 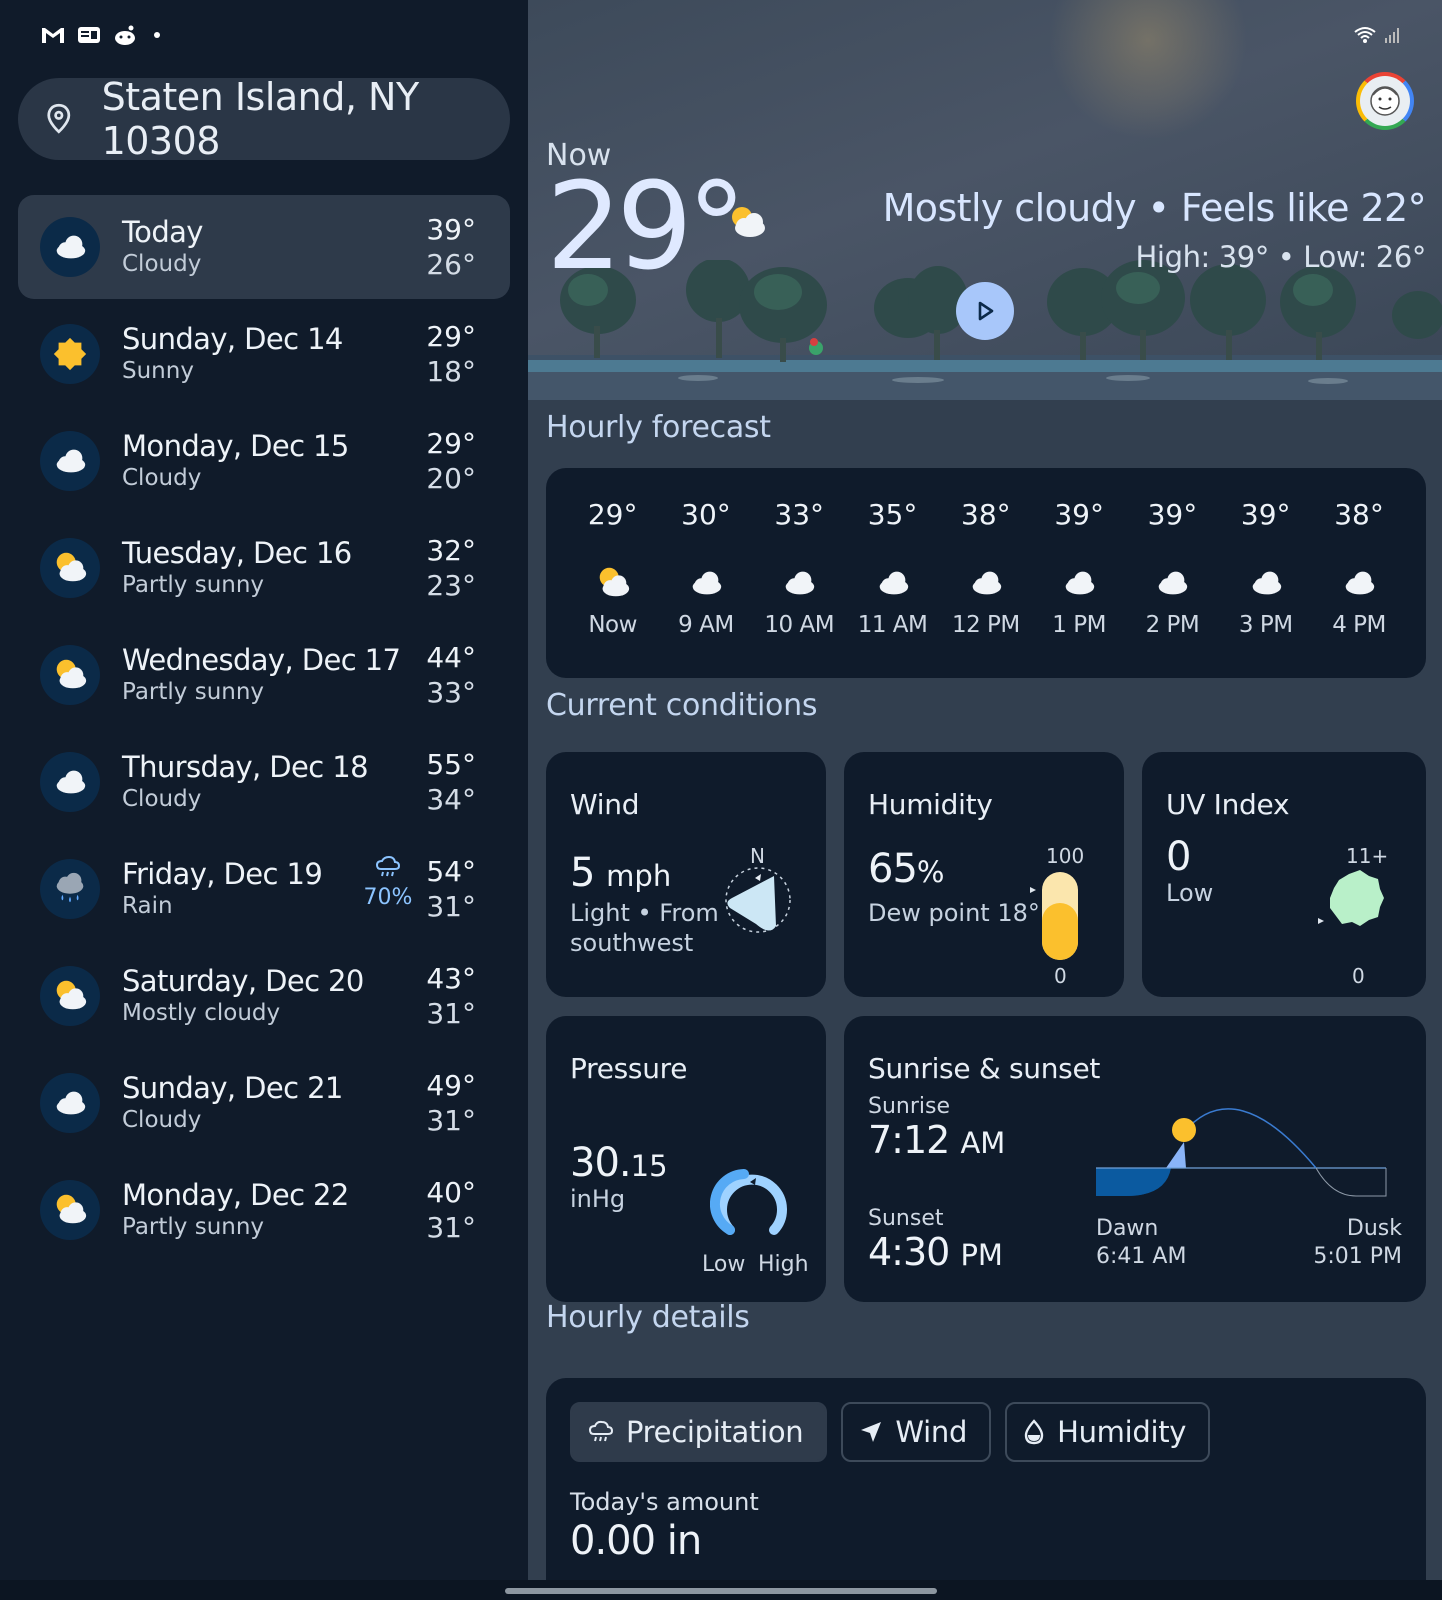 I want to click on daily-forecast-row: Sunday, Dec 14 Sunny 29° 18°, so click(x=264, y=354).